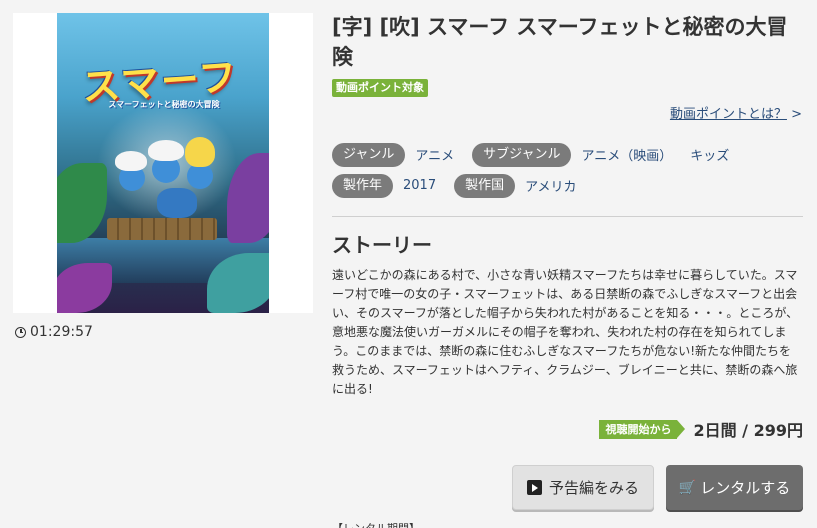 The image size is (817, 528). I want to click on clock-icon, so click(20, 332).